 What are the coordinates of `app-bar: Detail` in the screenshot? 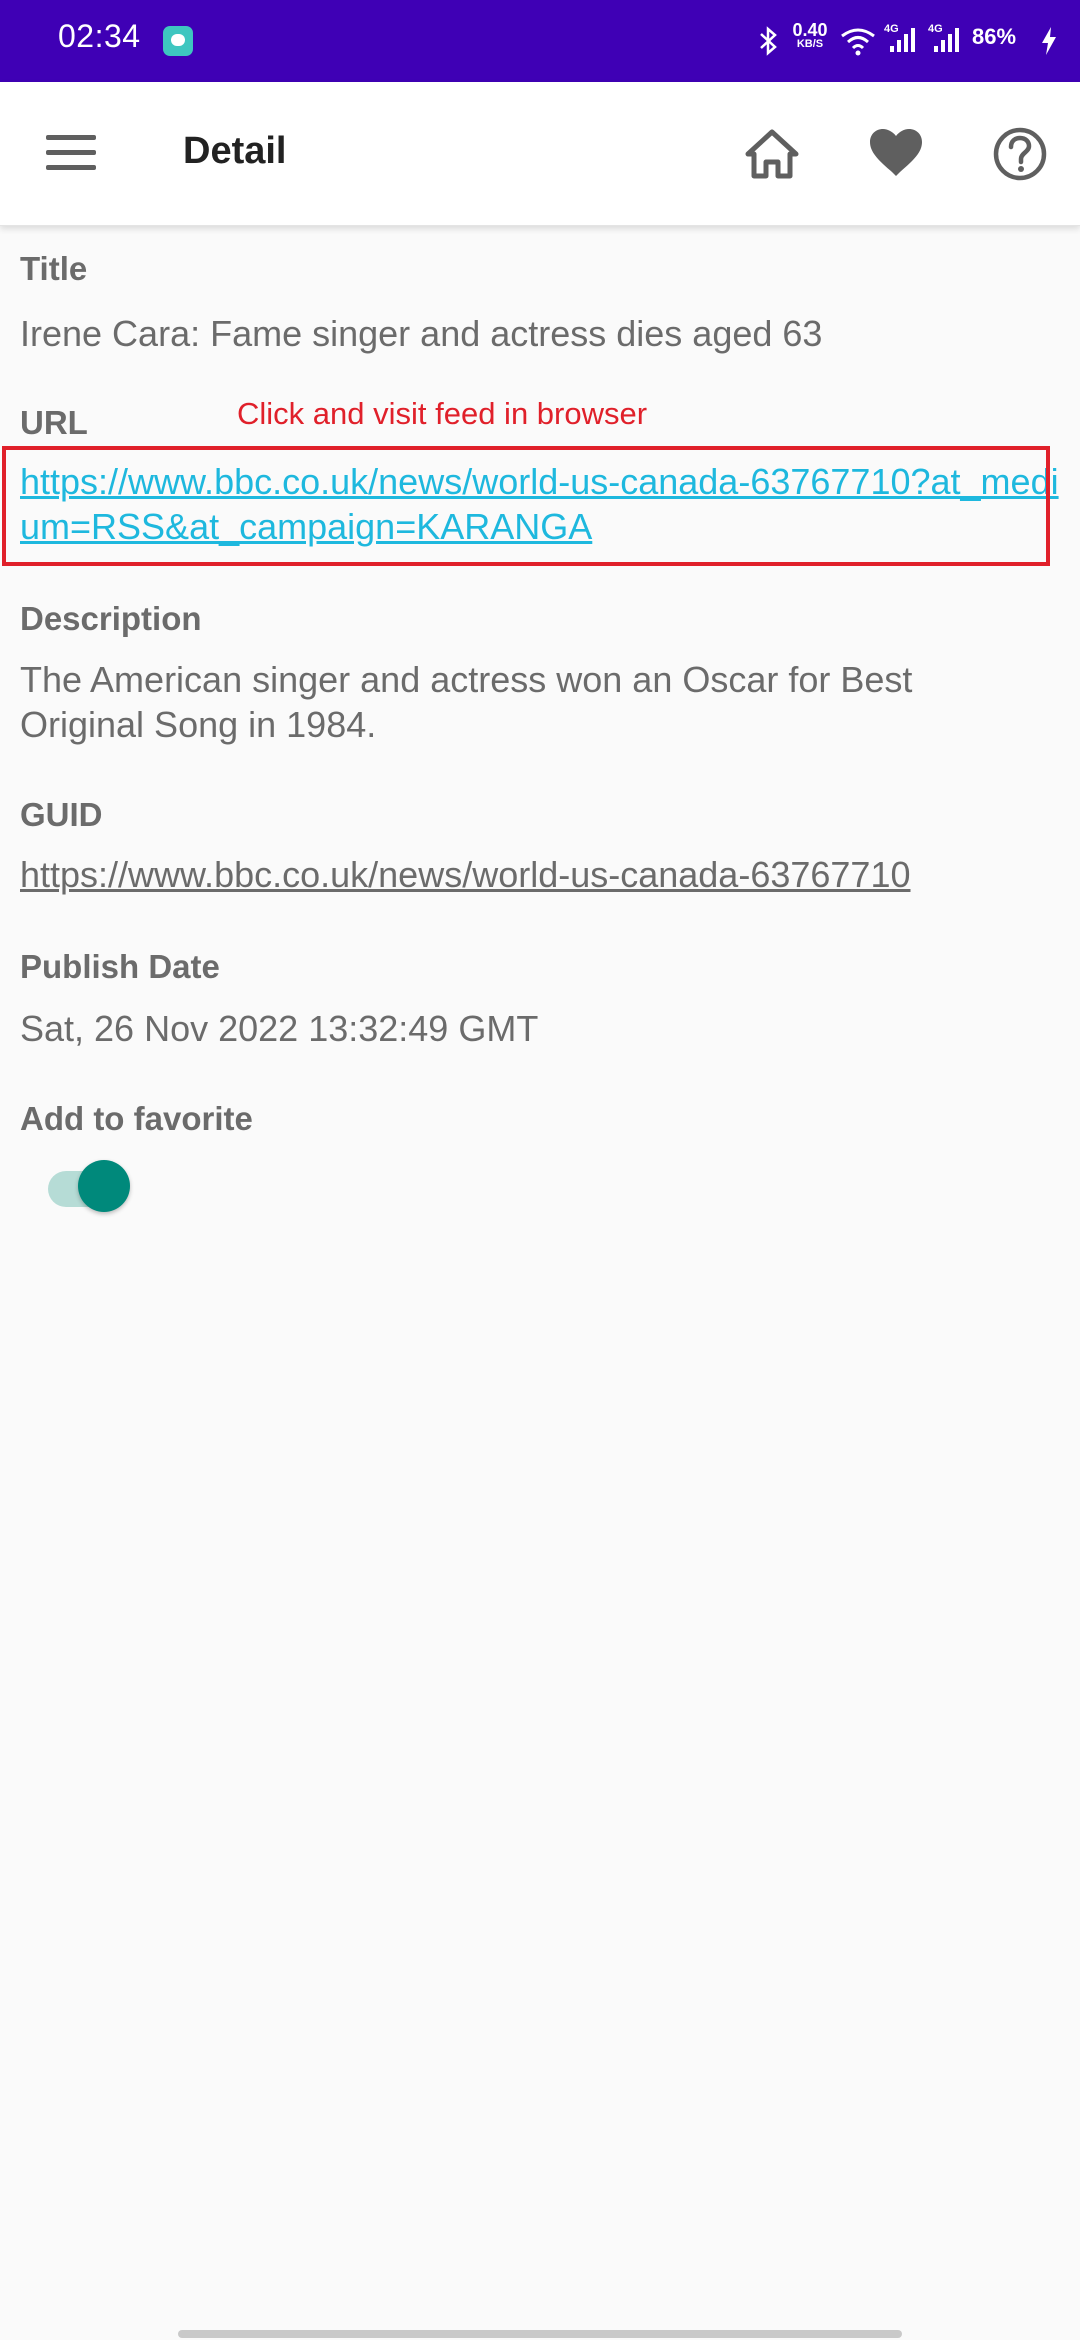 It's located at (540, 154).